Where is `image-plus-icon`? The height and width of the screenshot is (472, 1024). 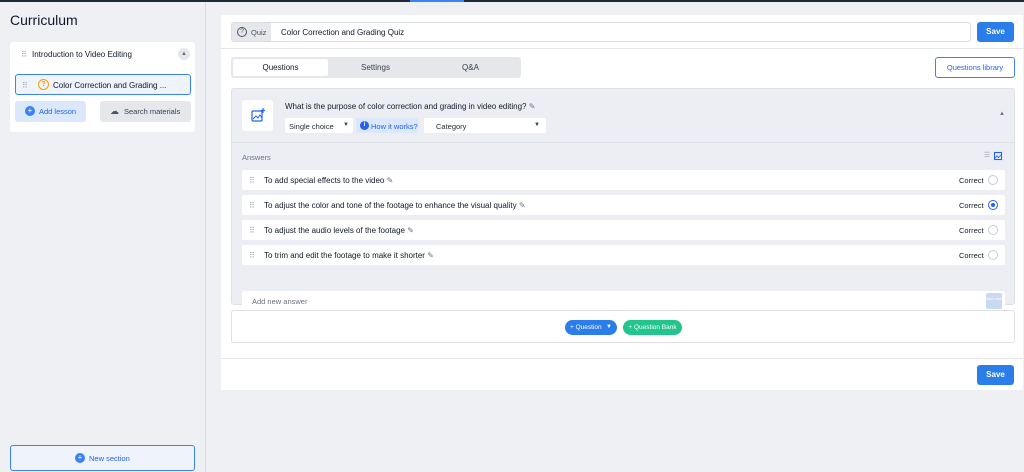 image-plus-icon is located at coordinates (258, 115).